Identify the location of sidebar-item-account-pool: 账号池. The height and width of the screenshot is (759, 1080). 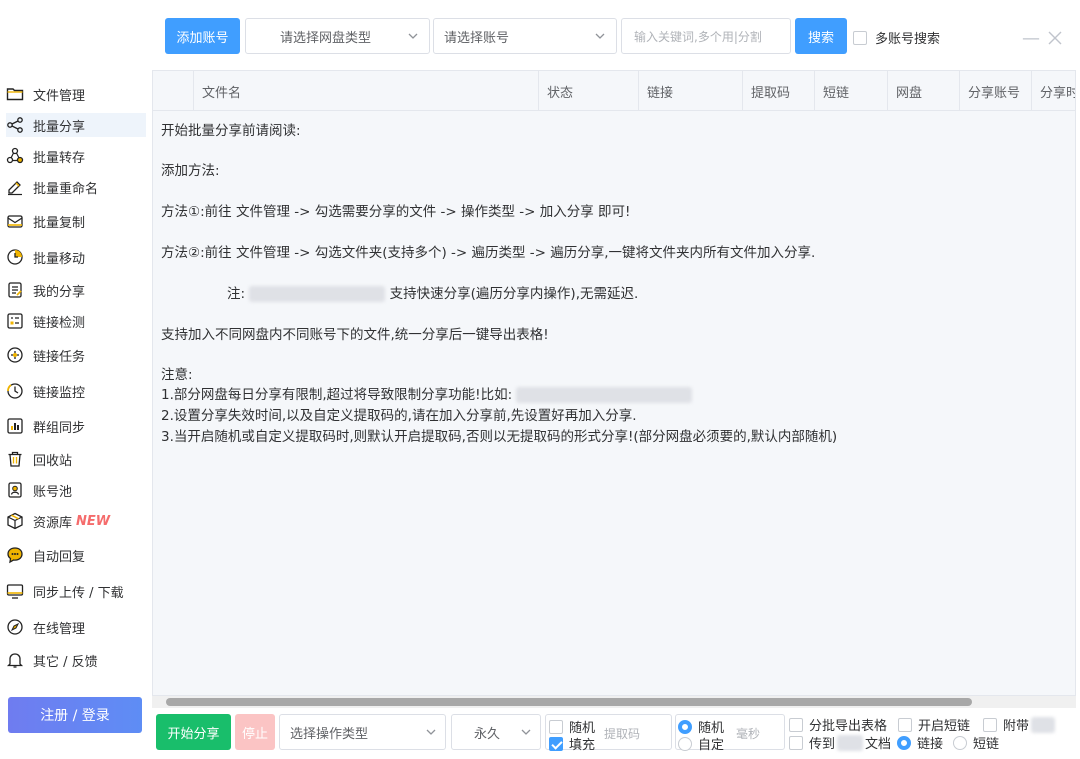
(76, 490).